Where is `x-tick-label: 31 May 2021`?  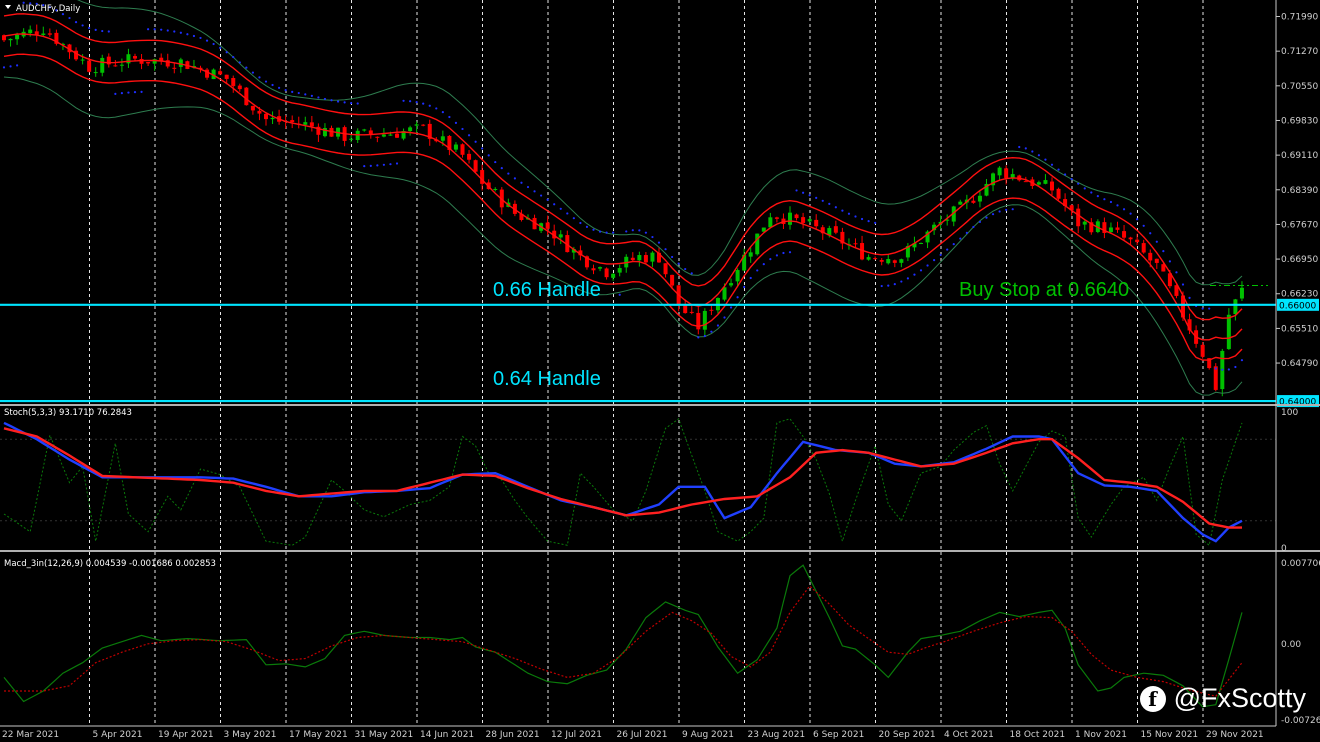 x-tick-label: 31 May 2021 is located at coordinates (384, 735).